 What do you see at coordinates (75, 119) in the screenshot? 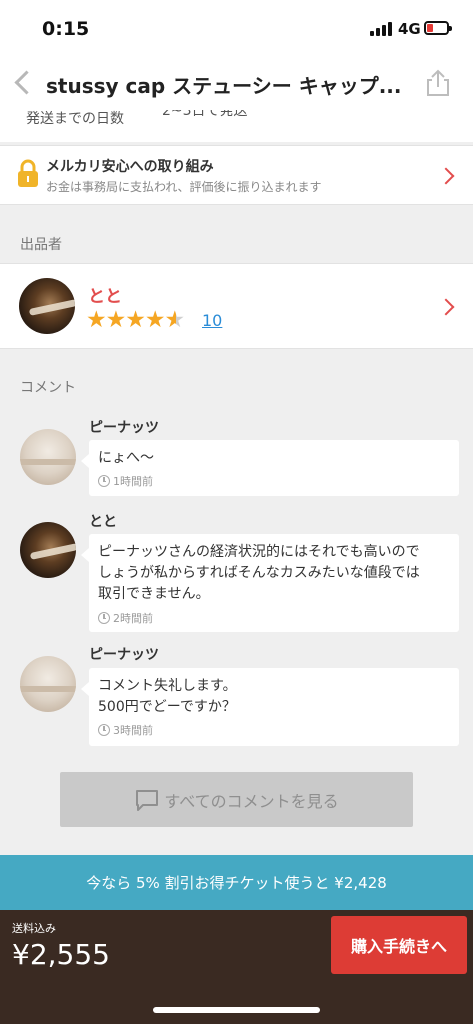
I see `shipping-days-label: 発送までの日数` at bounding box center [75, 119].